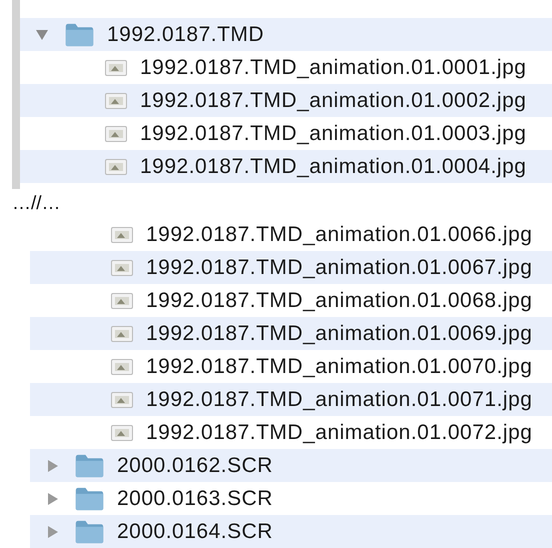 This screenshot has width=552, height=548. Describe the element at coordinates (291, 531) in the screenshot. I see `folder-row: 2000.0164.SCR` at that location.